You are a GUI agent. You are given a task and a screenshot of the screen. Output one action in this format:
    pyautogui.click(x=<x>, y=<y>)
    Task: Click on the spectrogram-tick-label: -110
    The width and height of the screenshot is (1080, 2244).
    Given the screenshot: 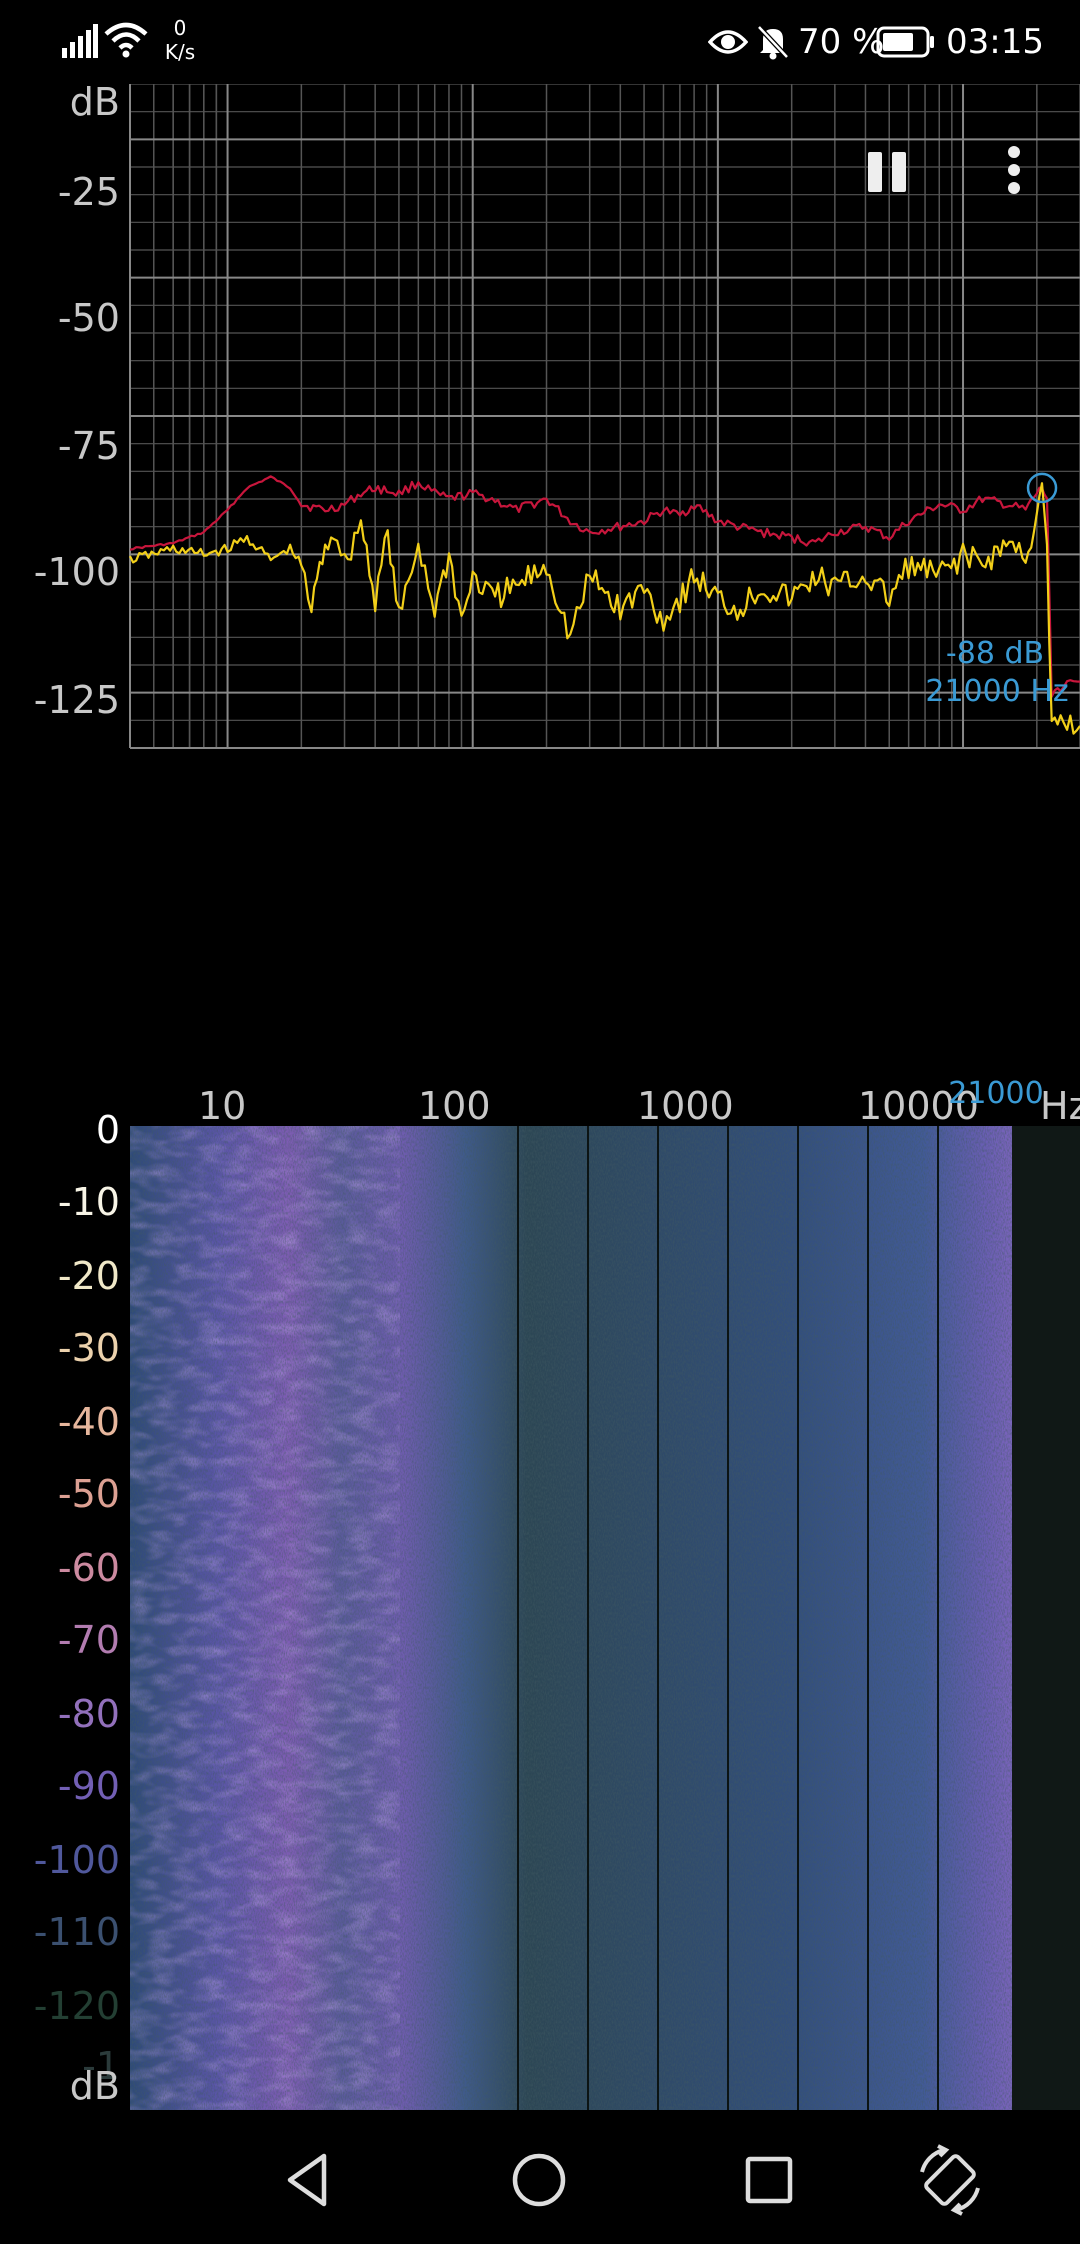 What is the action you would take?
    pyautogui.click(x=76, y=1932)
    